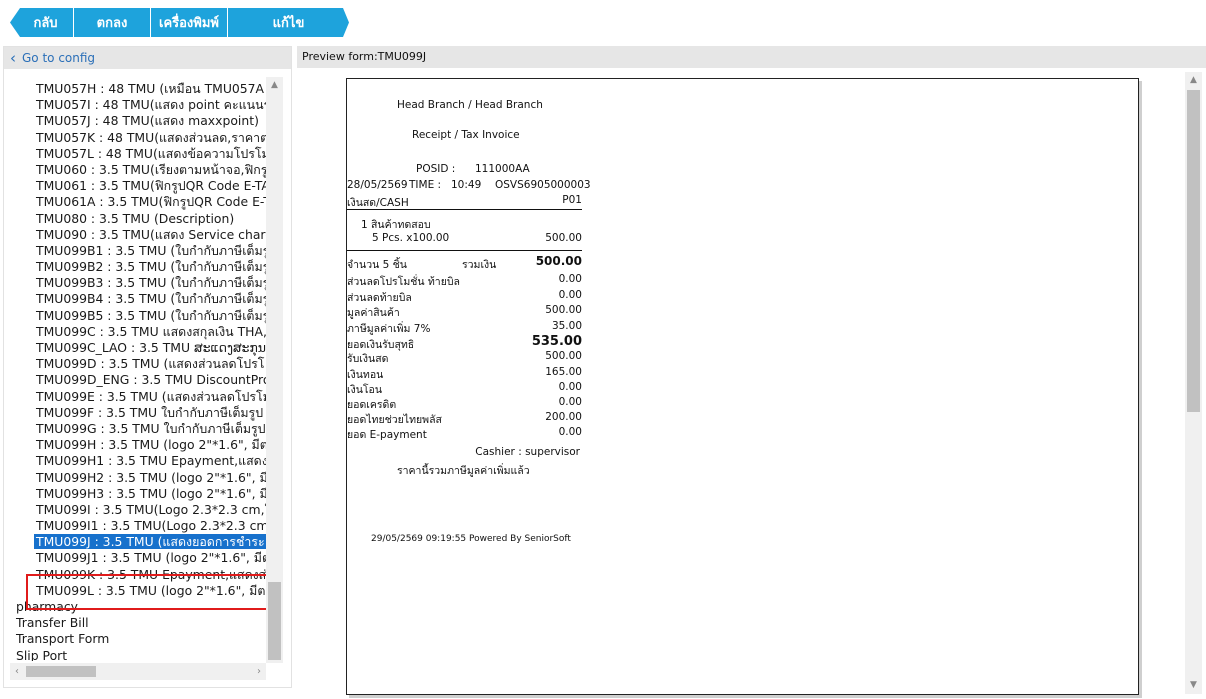 This screenshot has width=1206, height=699. What do you see at coordinates (396, 225) in the screenshot?
I see `item-name: 1 สินค้าทดสอบ` at bounding box center [396, 225].